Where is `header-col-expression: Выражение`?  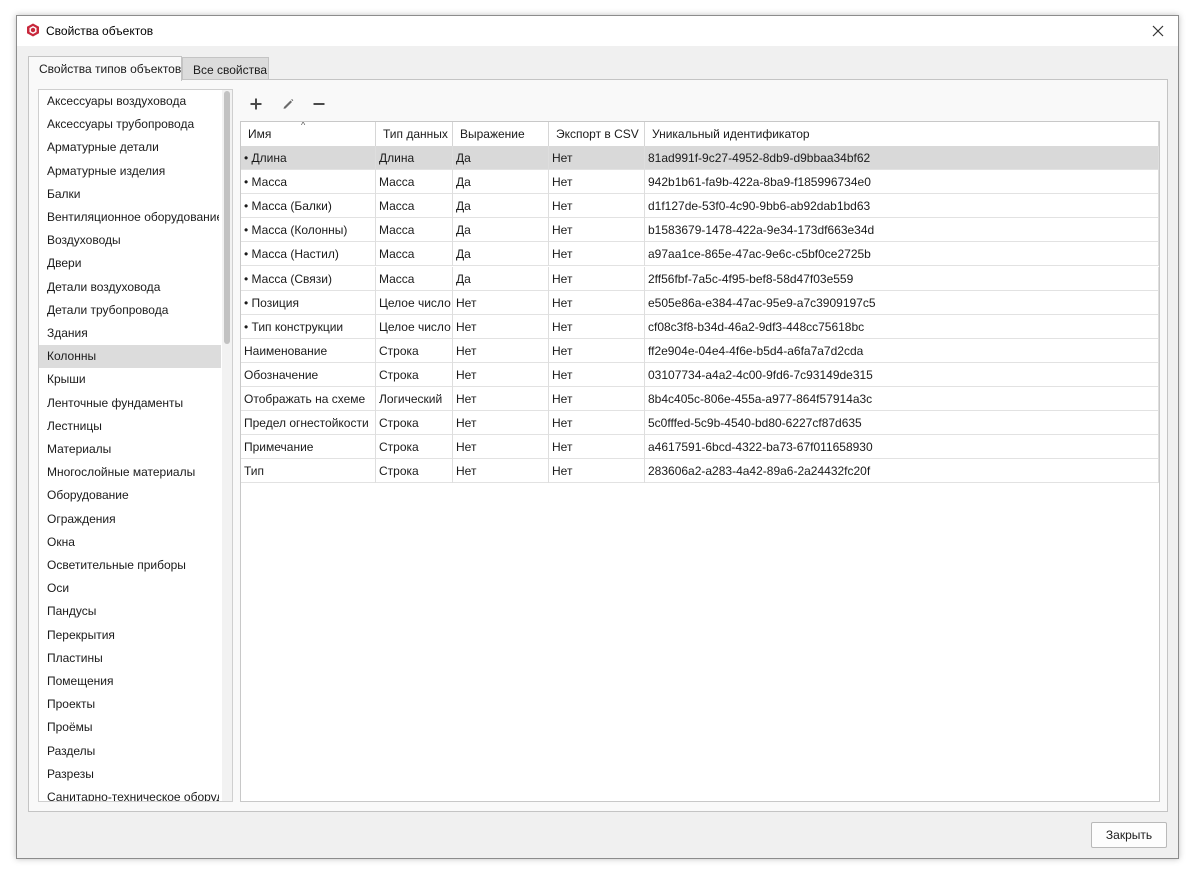 header-col-expression: Выражение is located at coordinates (501, 134).